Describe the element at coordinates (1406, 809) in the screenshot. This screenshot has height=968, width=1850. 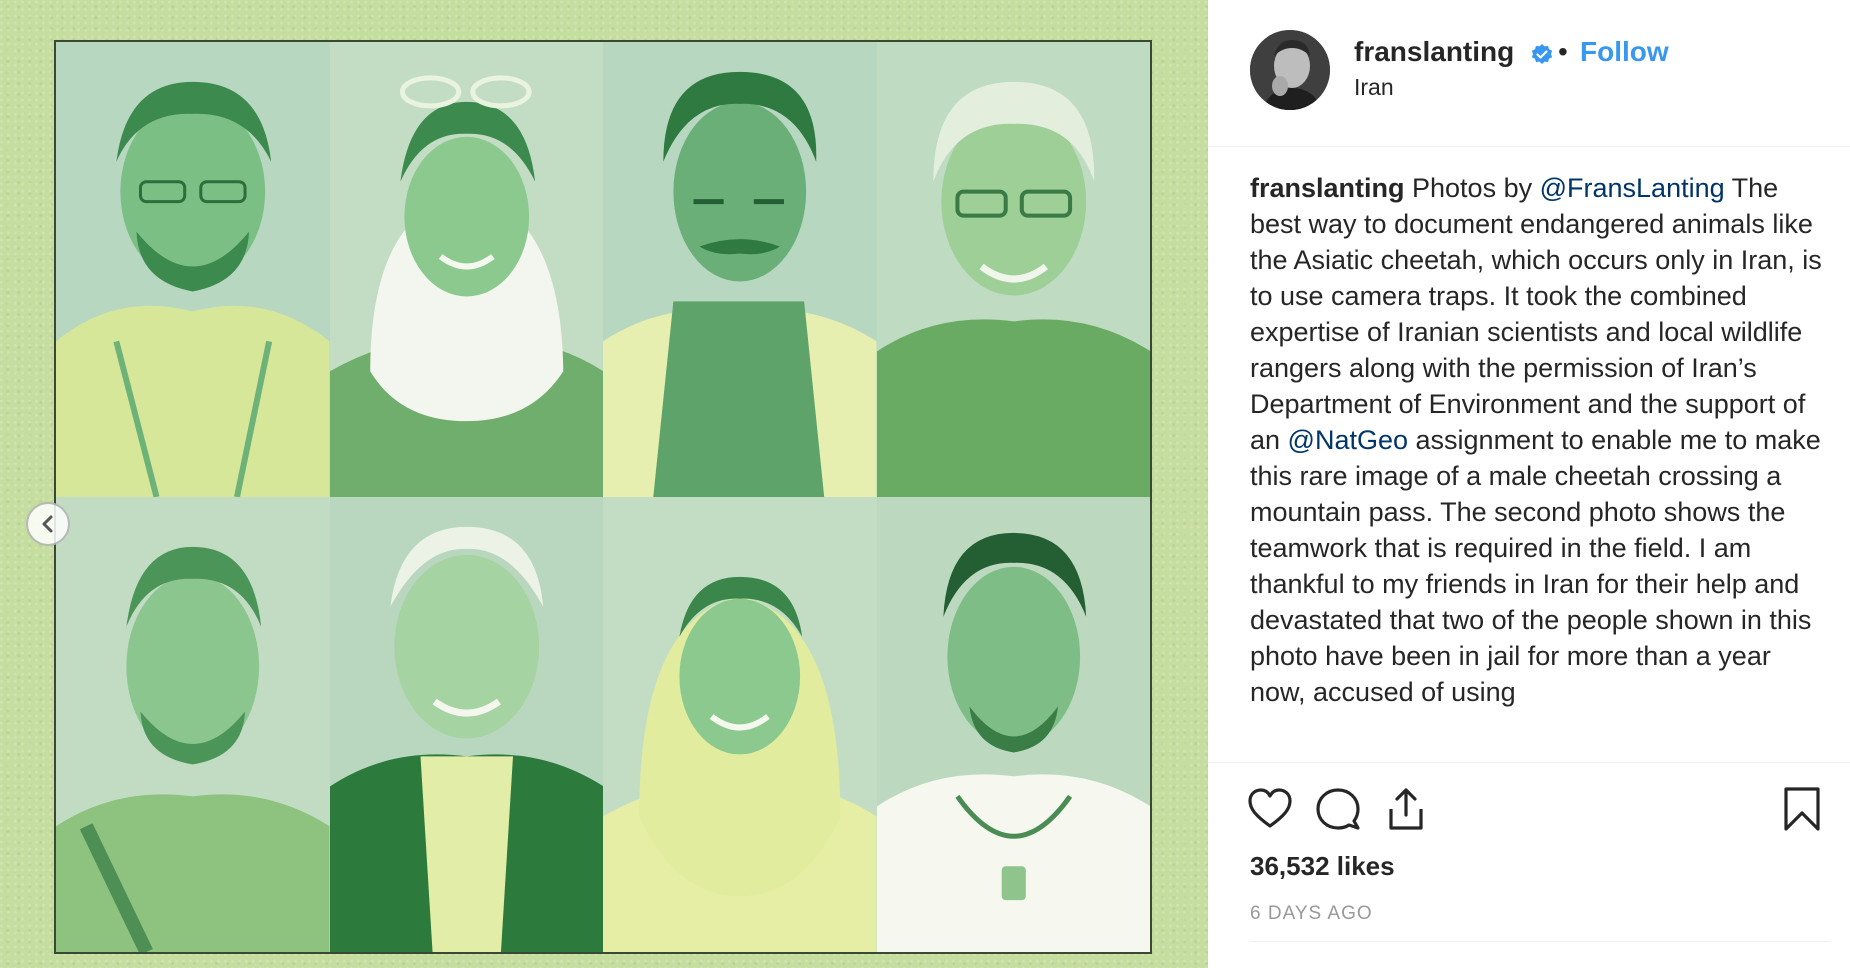
I see `share-icon` at that location.